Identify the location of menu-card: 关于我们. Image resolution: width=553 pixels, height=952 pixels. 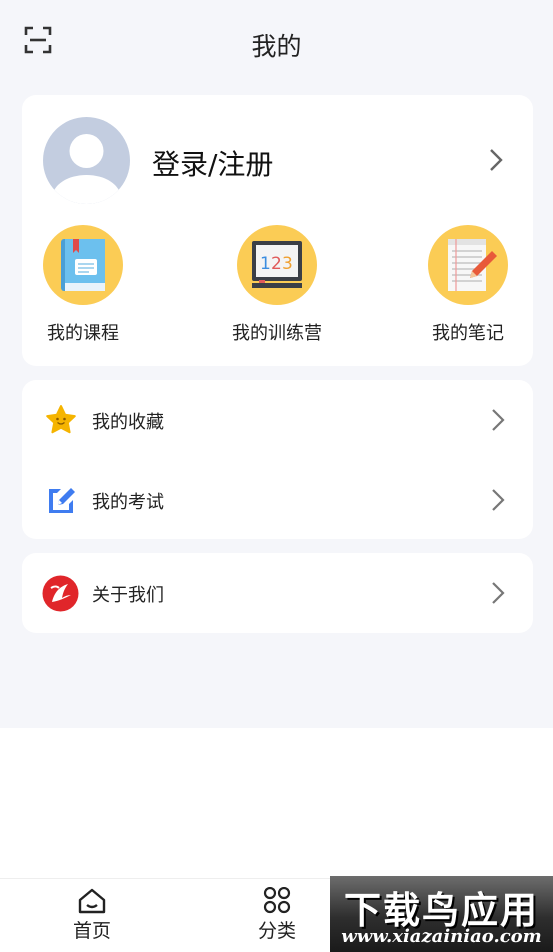
(277, 593).